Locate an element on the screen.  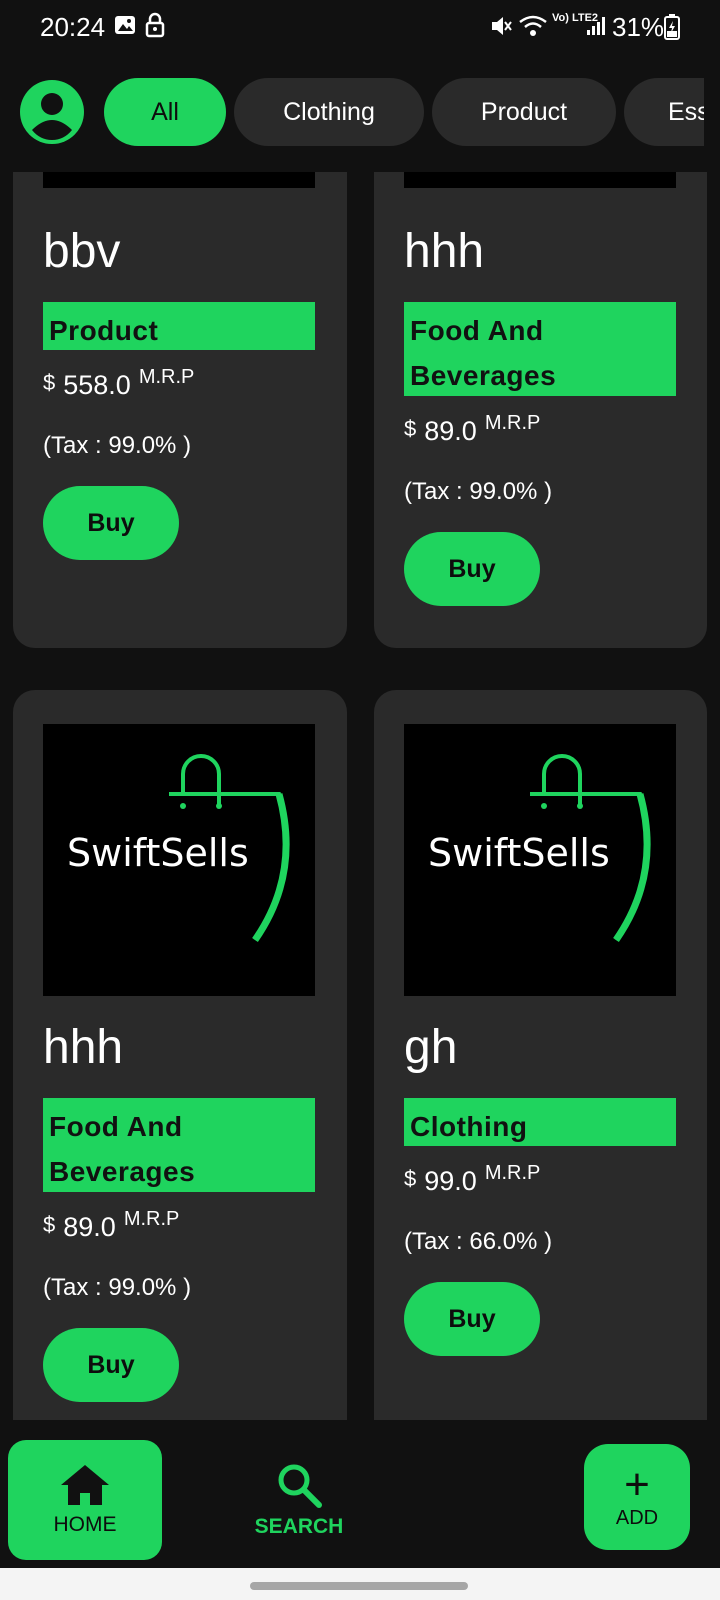
home-icon is located at coordinates (85, 1485).